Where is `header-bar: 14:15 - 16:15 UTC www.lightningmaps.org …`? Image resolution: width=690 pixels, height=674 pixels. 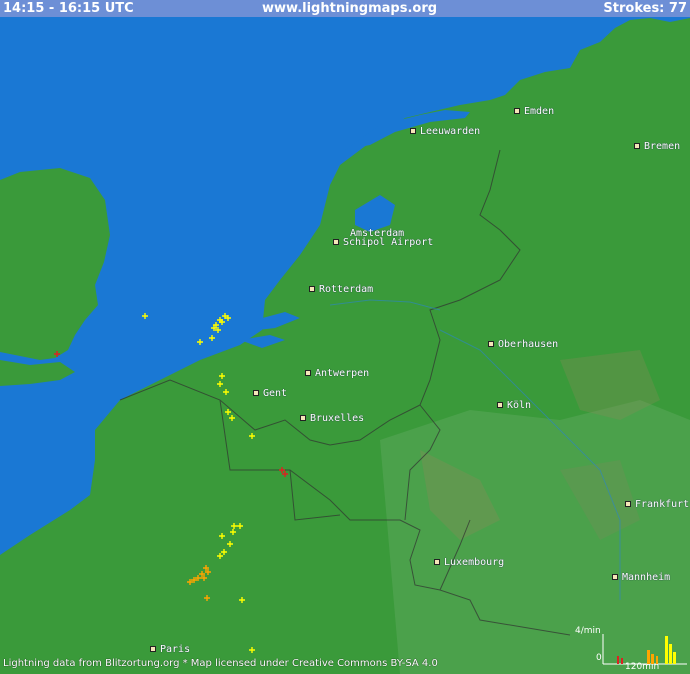
header-bar: 14:15 - 16:15 UTC www.lightningmaps.org … is located at coordinates (345, 8).